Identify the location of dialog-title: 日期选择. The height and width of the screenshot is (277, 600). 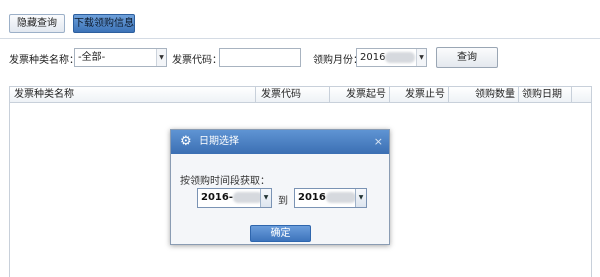
(219, 141).